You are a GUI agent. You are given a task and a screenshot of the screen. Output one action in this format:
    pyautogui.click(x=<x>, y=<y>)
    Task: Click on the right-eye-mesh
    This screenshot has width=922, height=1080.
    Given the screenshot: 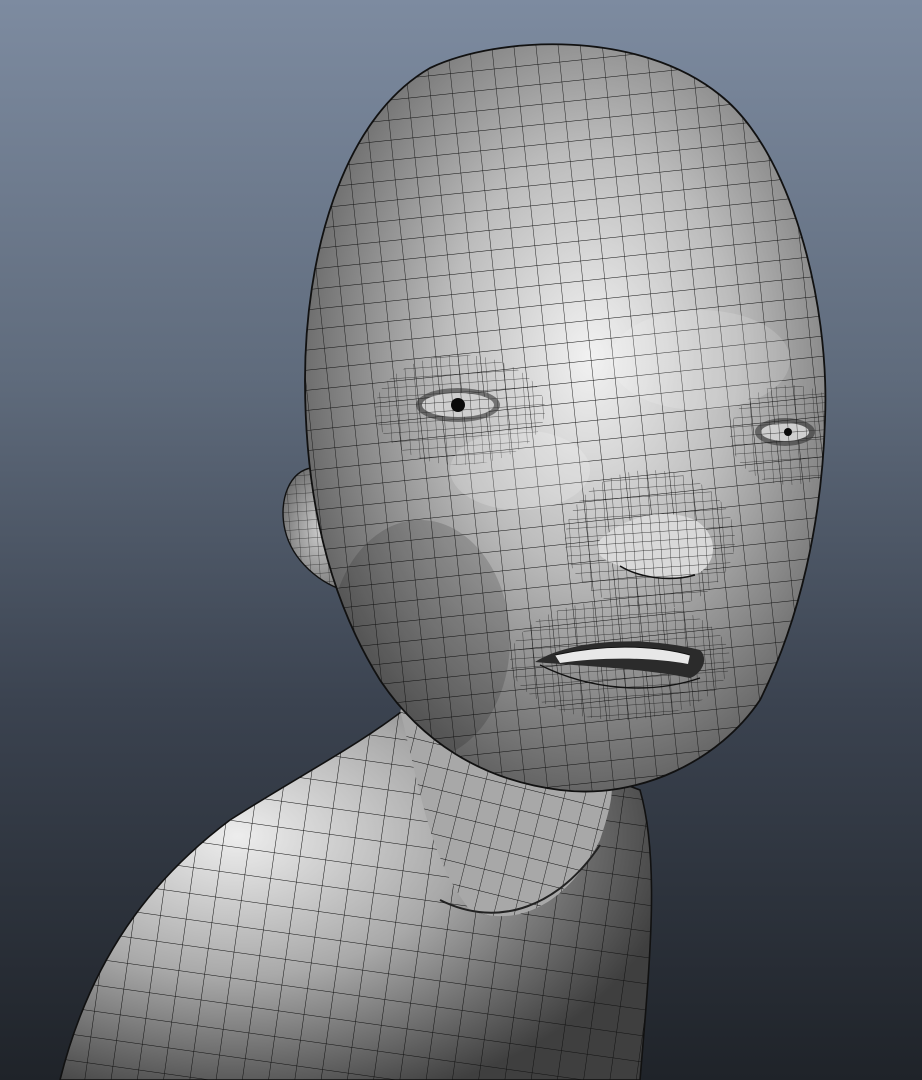 What is the action you would take?
    pyautogui.click(x=785, y=432)
    